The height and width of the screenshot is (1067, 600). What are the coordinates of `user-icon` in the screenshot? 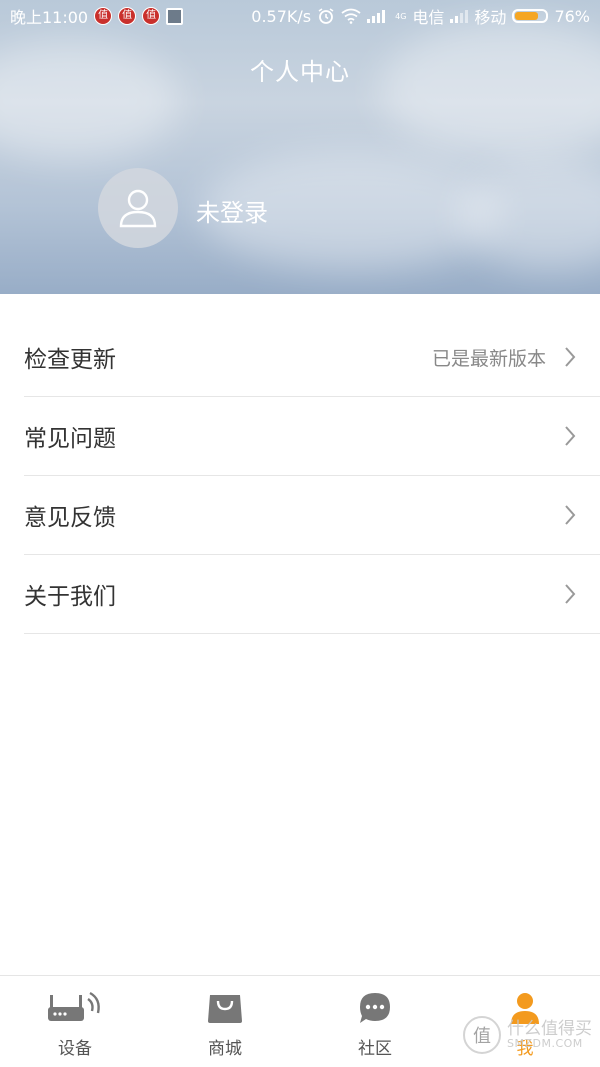 It's located at (138, 208).